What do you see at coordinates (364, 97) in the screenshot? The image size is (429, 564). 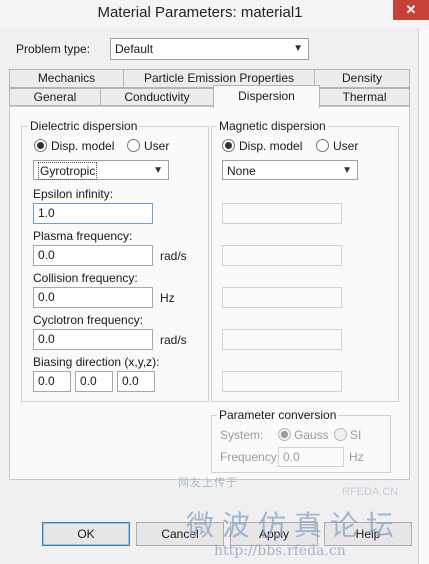 I see `tab-thermal: Thermal` at bounding box center [364, 97].